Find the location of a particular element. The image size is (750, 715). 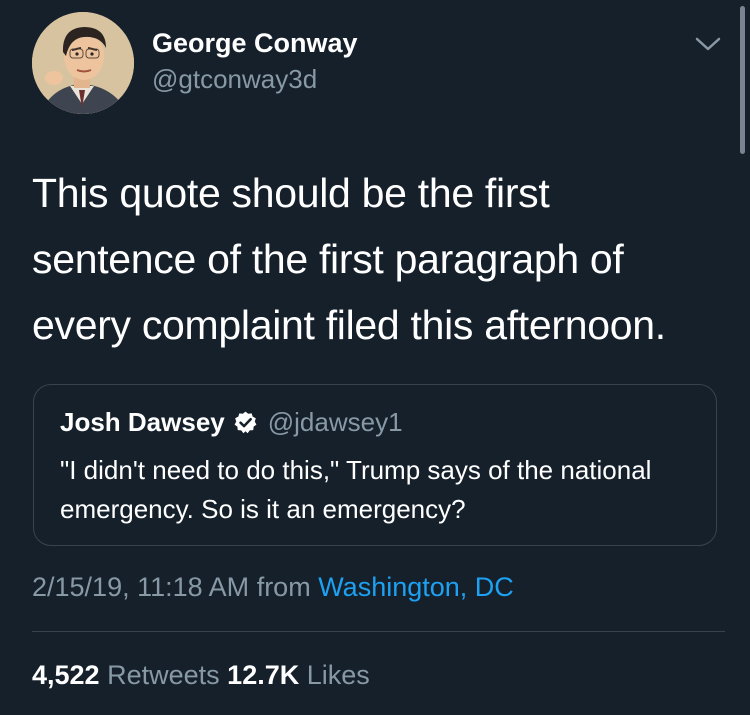

quoted-tweet-header: Josh Dawsey @jdawsey1 is located at coordinates (231, 422).